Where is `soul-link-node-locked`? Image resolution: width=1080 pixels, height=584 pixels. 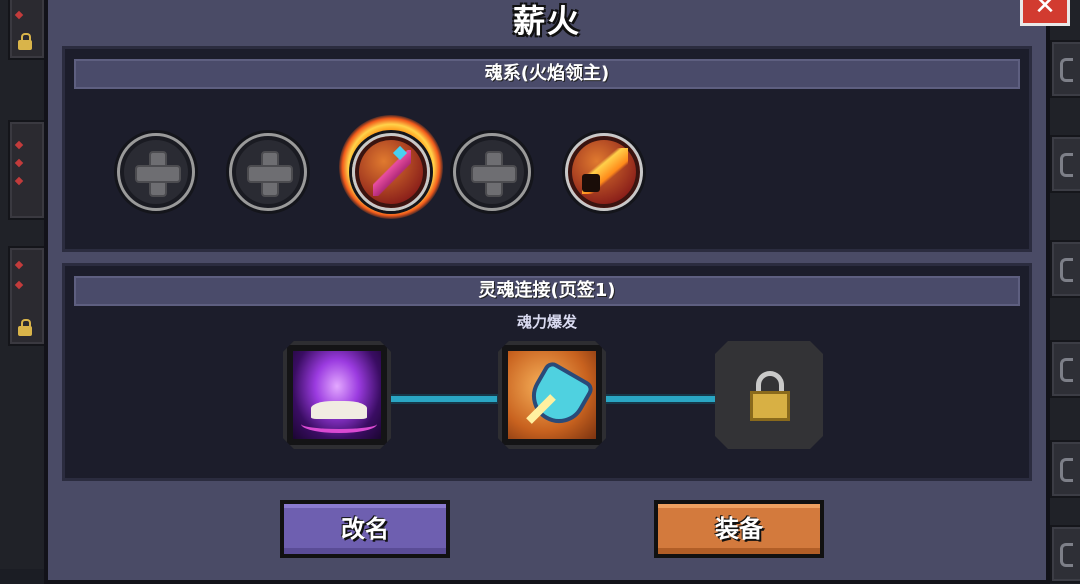 soul-link-node-locked is located at coordinates (769, 395).